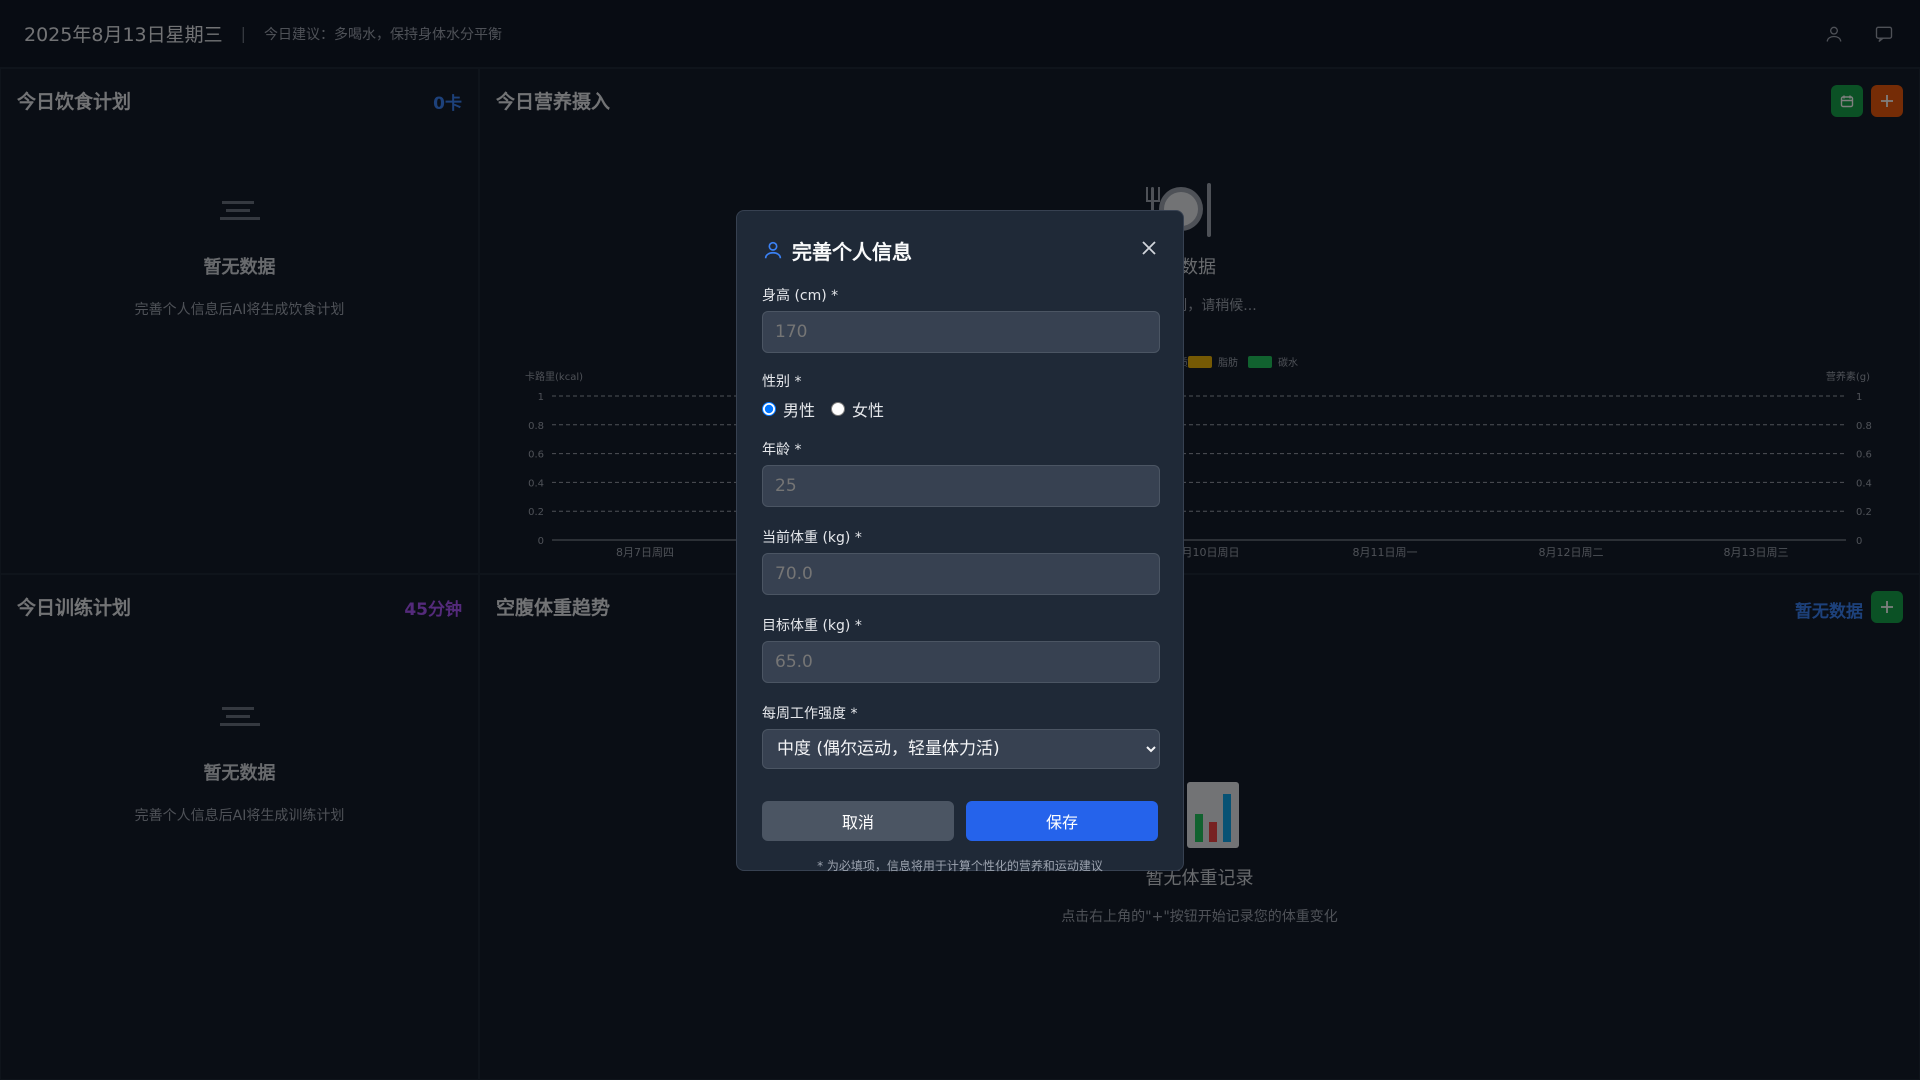 This screenshot has height=1080, width=1920. I want to click on user-icon, so click(773, 250).